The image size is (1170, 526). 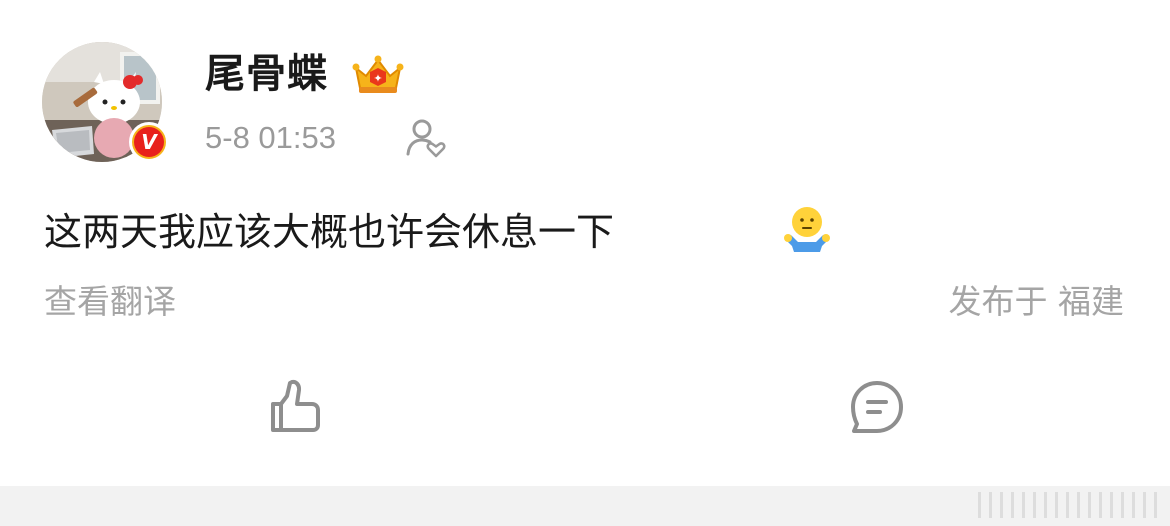 I want to click on comment-icon, so click(x=877, y=407).